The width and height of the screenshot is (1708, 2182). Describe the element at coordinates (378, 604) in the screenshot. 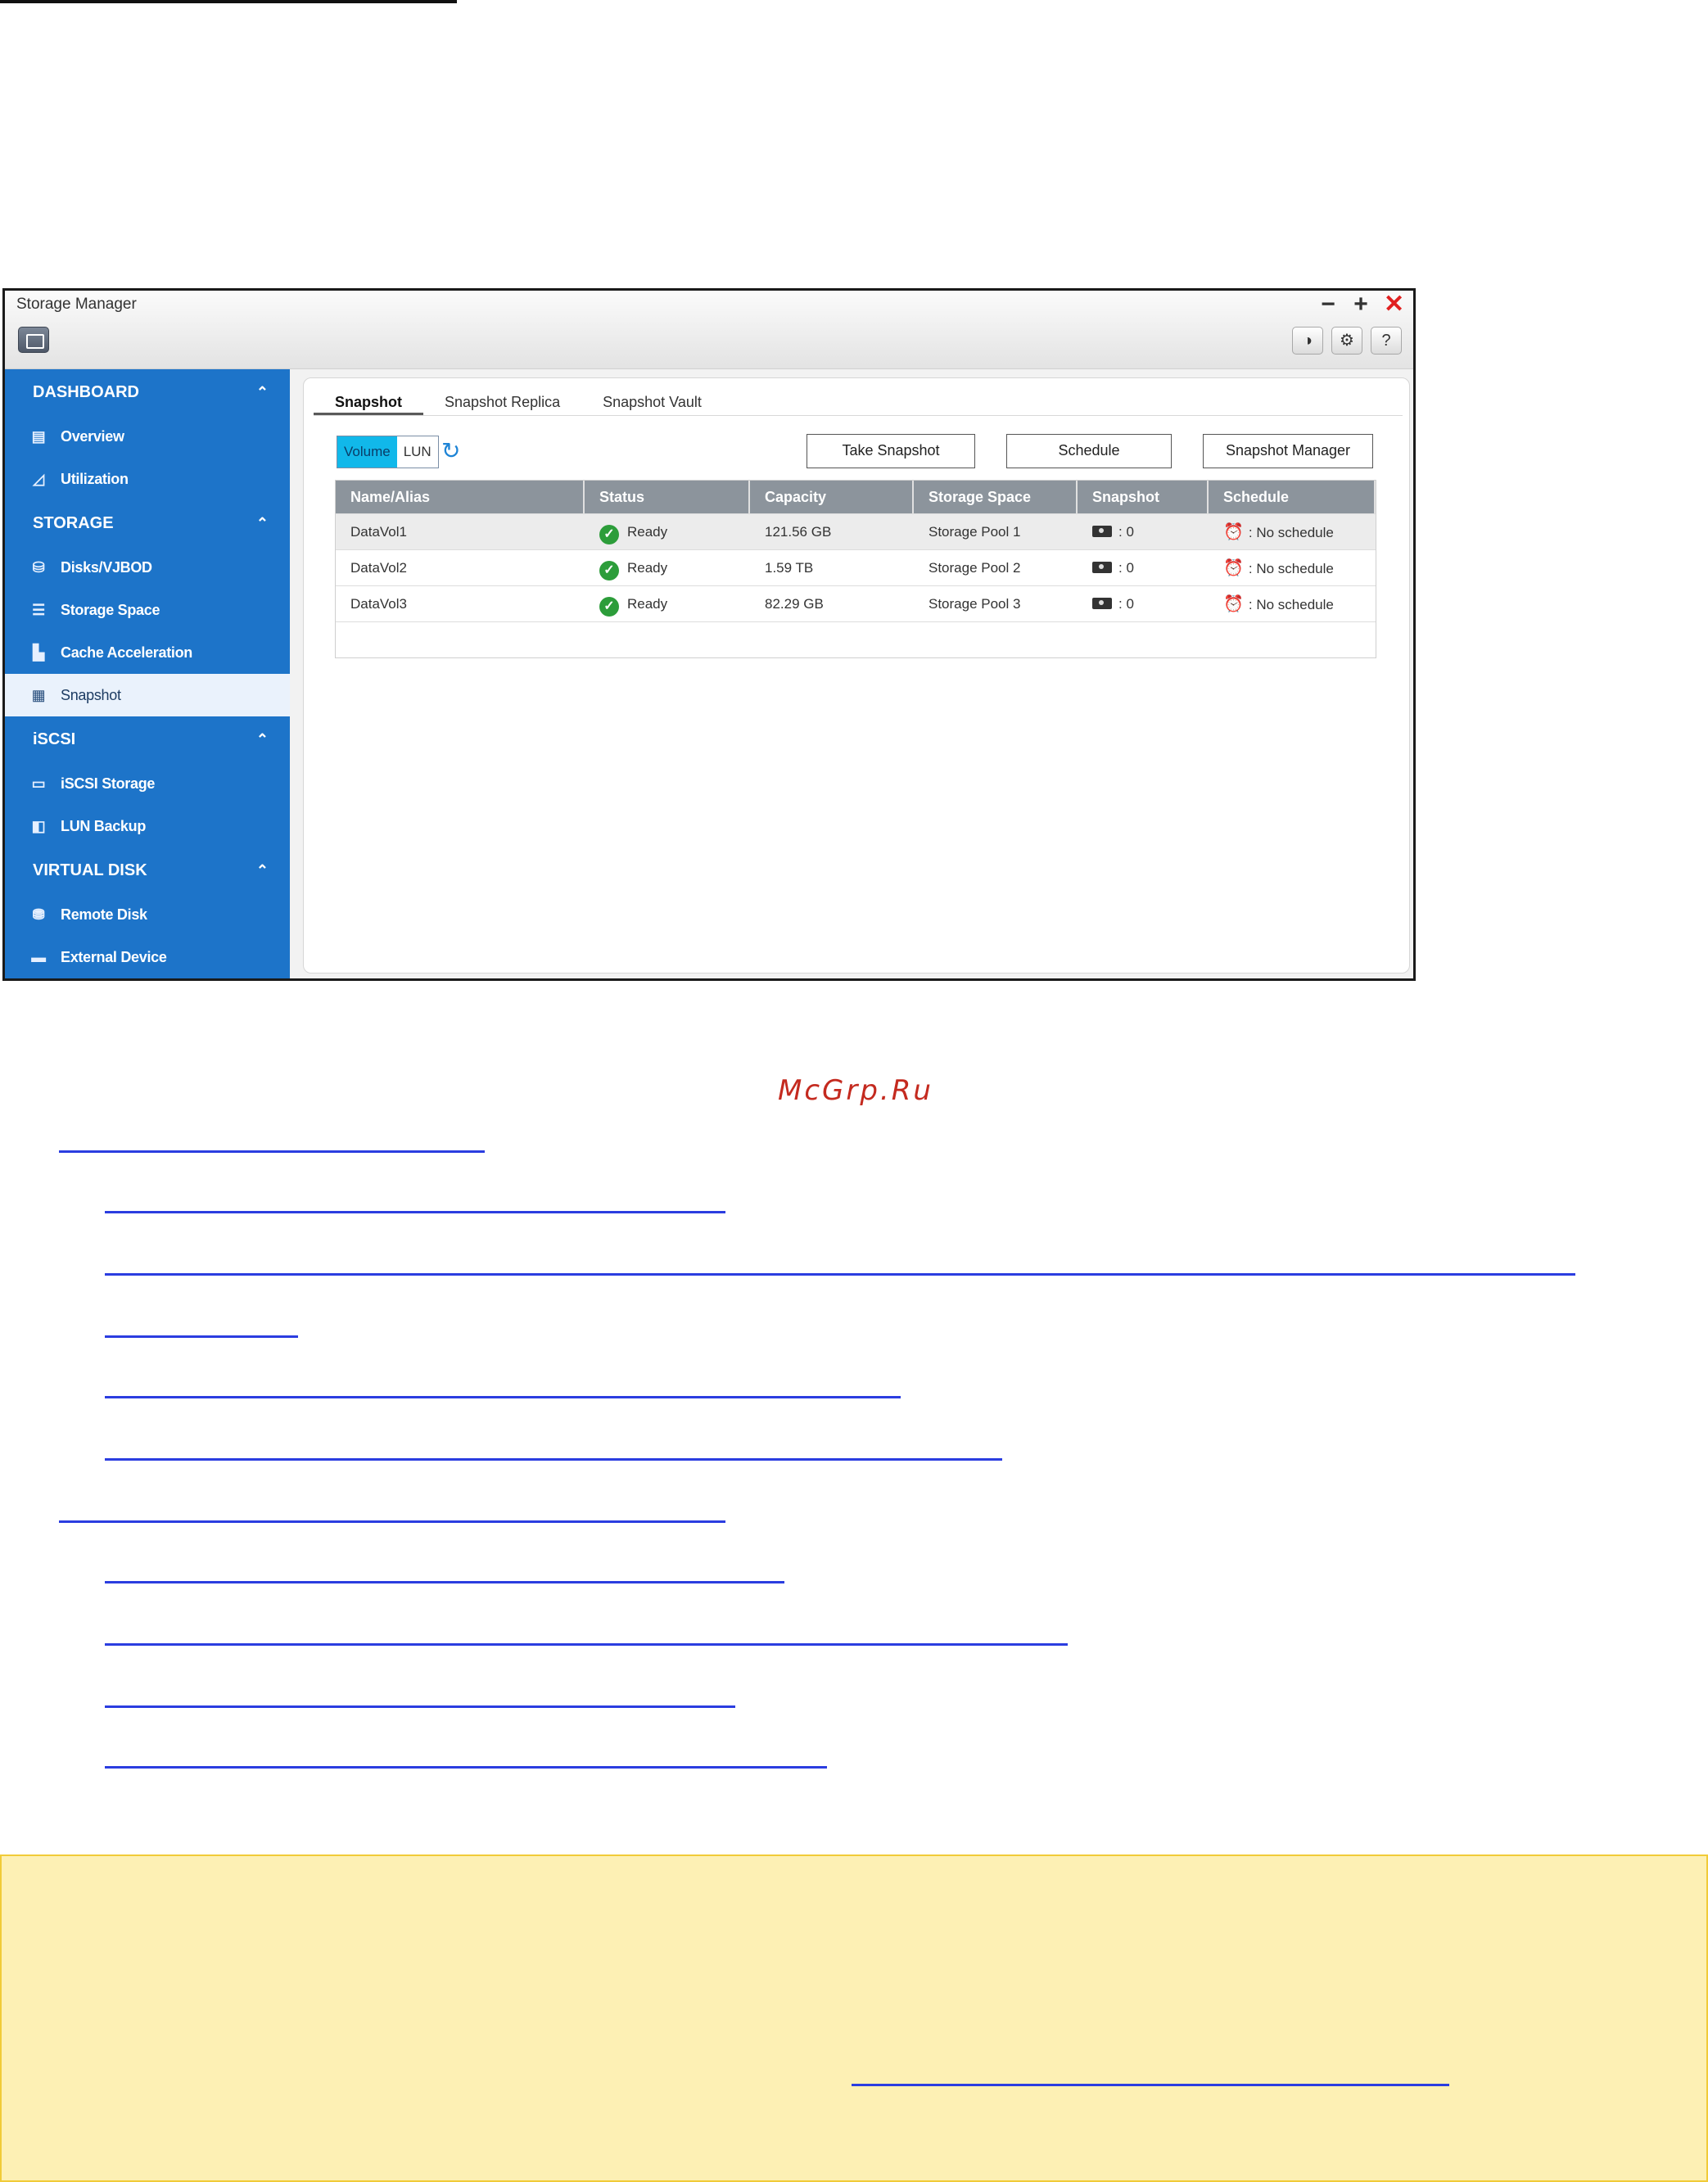

I see `cell-name: DataVol3` at that location.